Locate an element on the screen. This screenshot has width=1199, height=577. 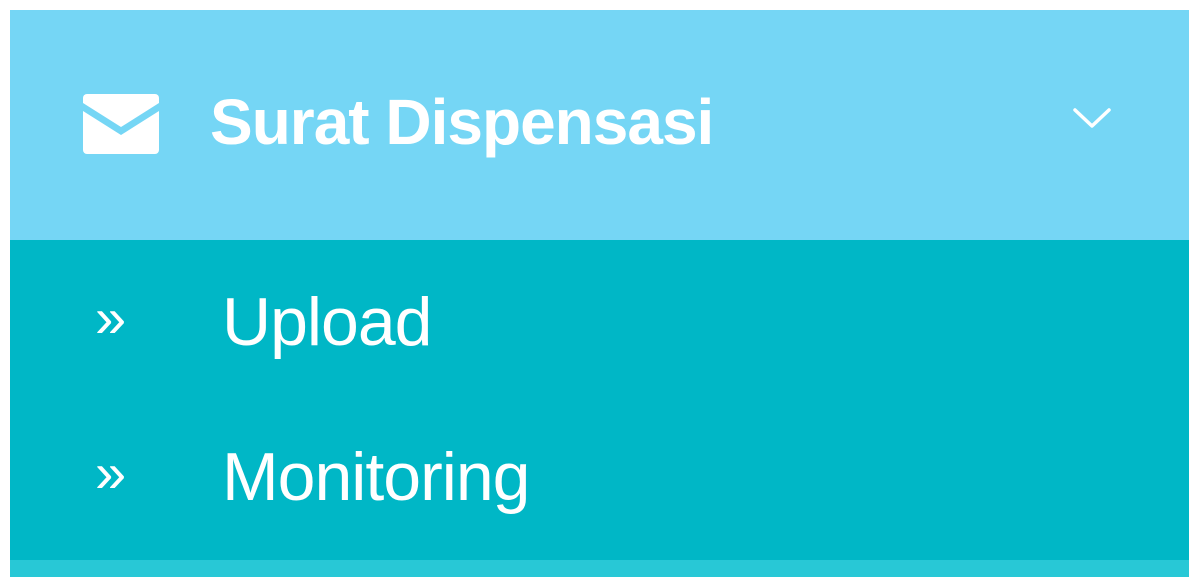
chevron-down-icon is located at coordinates (1092, 118).